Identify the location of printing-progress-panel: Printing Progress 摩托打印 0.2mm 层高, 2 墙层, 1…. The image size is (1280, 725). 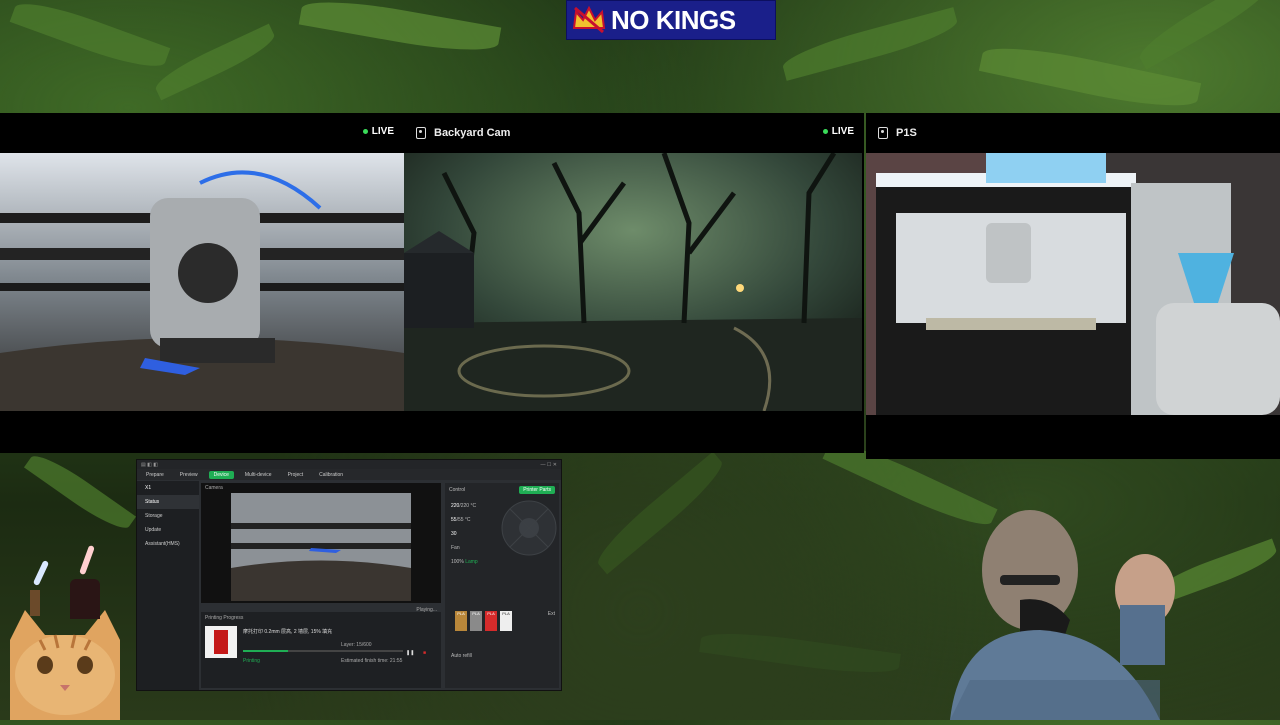
(321, 650).